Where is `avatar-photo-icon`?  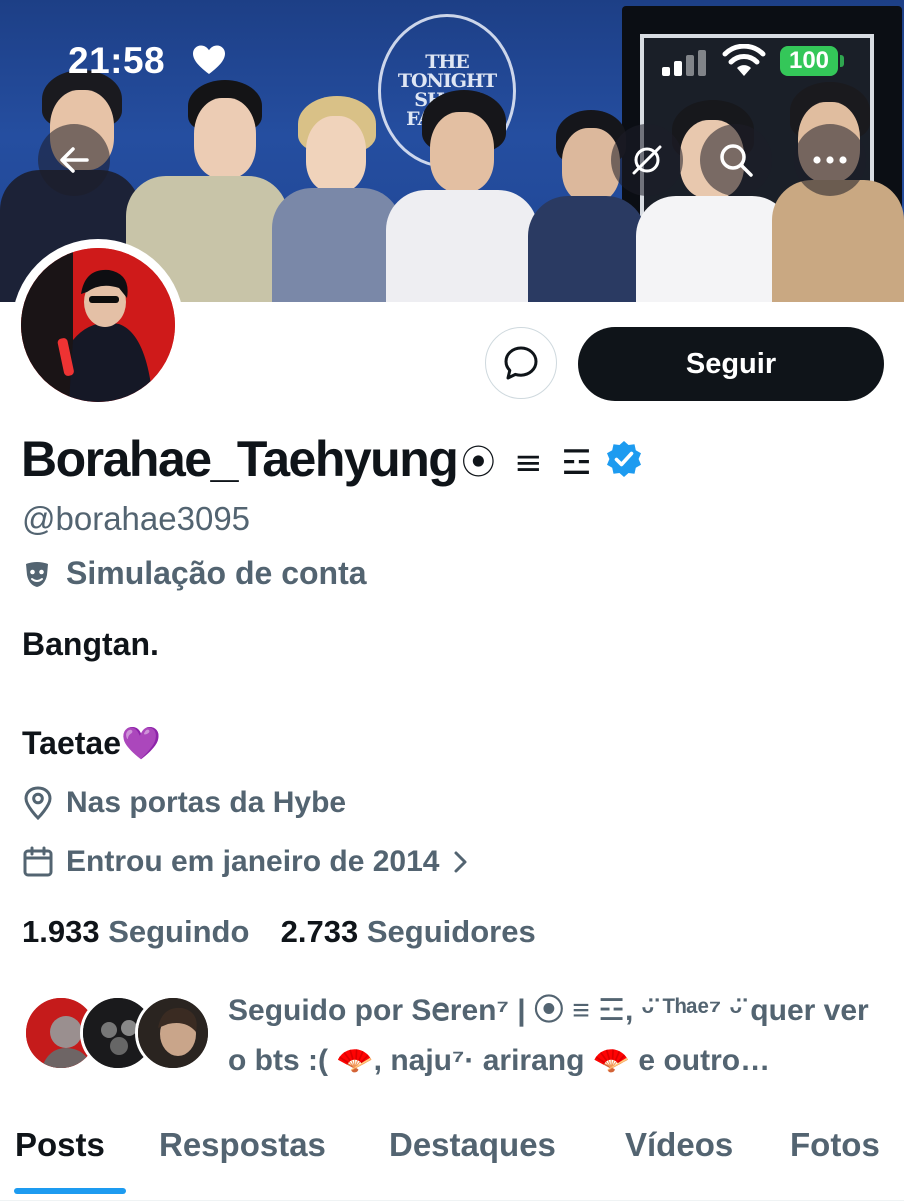 avatar-photo-icon is located at coordinates (98, 325).